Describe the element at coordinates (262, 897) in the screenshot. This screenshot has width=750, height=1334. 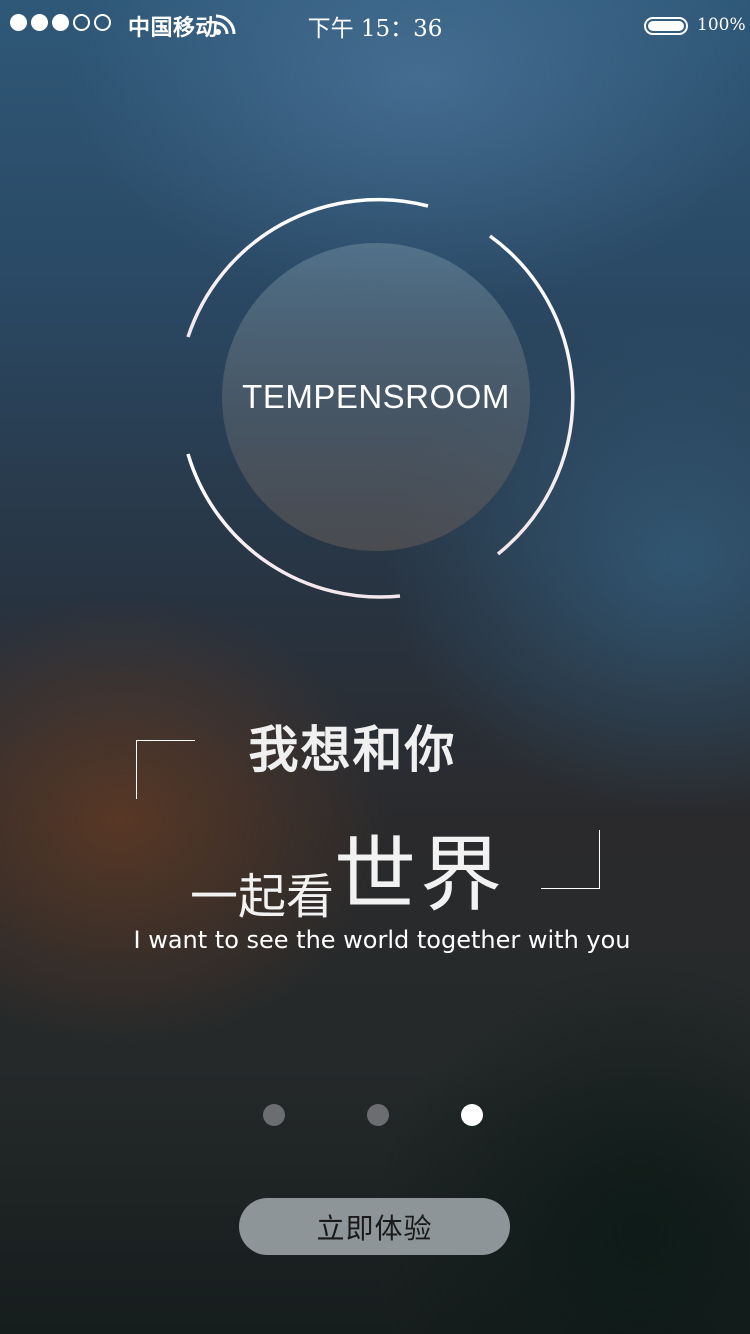
I see `slogan-line-2-small: 一起看` at that location.